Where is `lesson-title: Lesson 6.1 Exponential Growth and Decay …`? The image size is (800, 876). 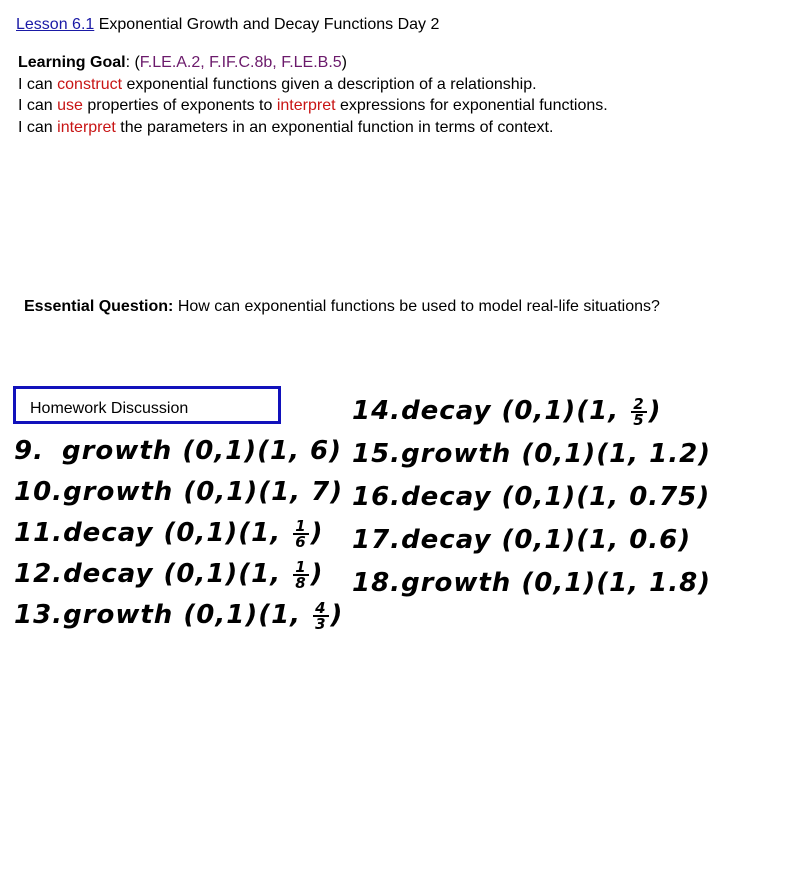
lesson-title: Lesson 6.1 Exponential Growth and Decay … is located at coordinates (227, 25).